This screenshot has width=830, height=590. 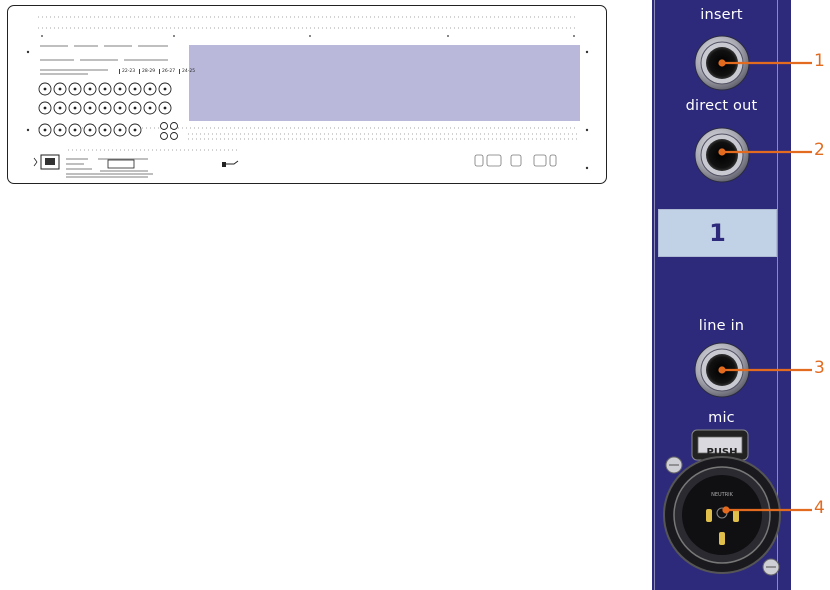 I want to click on line-in-jack, so click(x=722, y=370).